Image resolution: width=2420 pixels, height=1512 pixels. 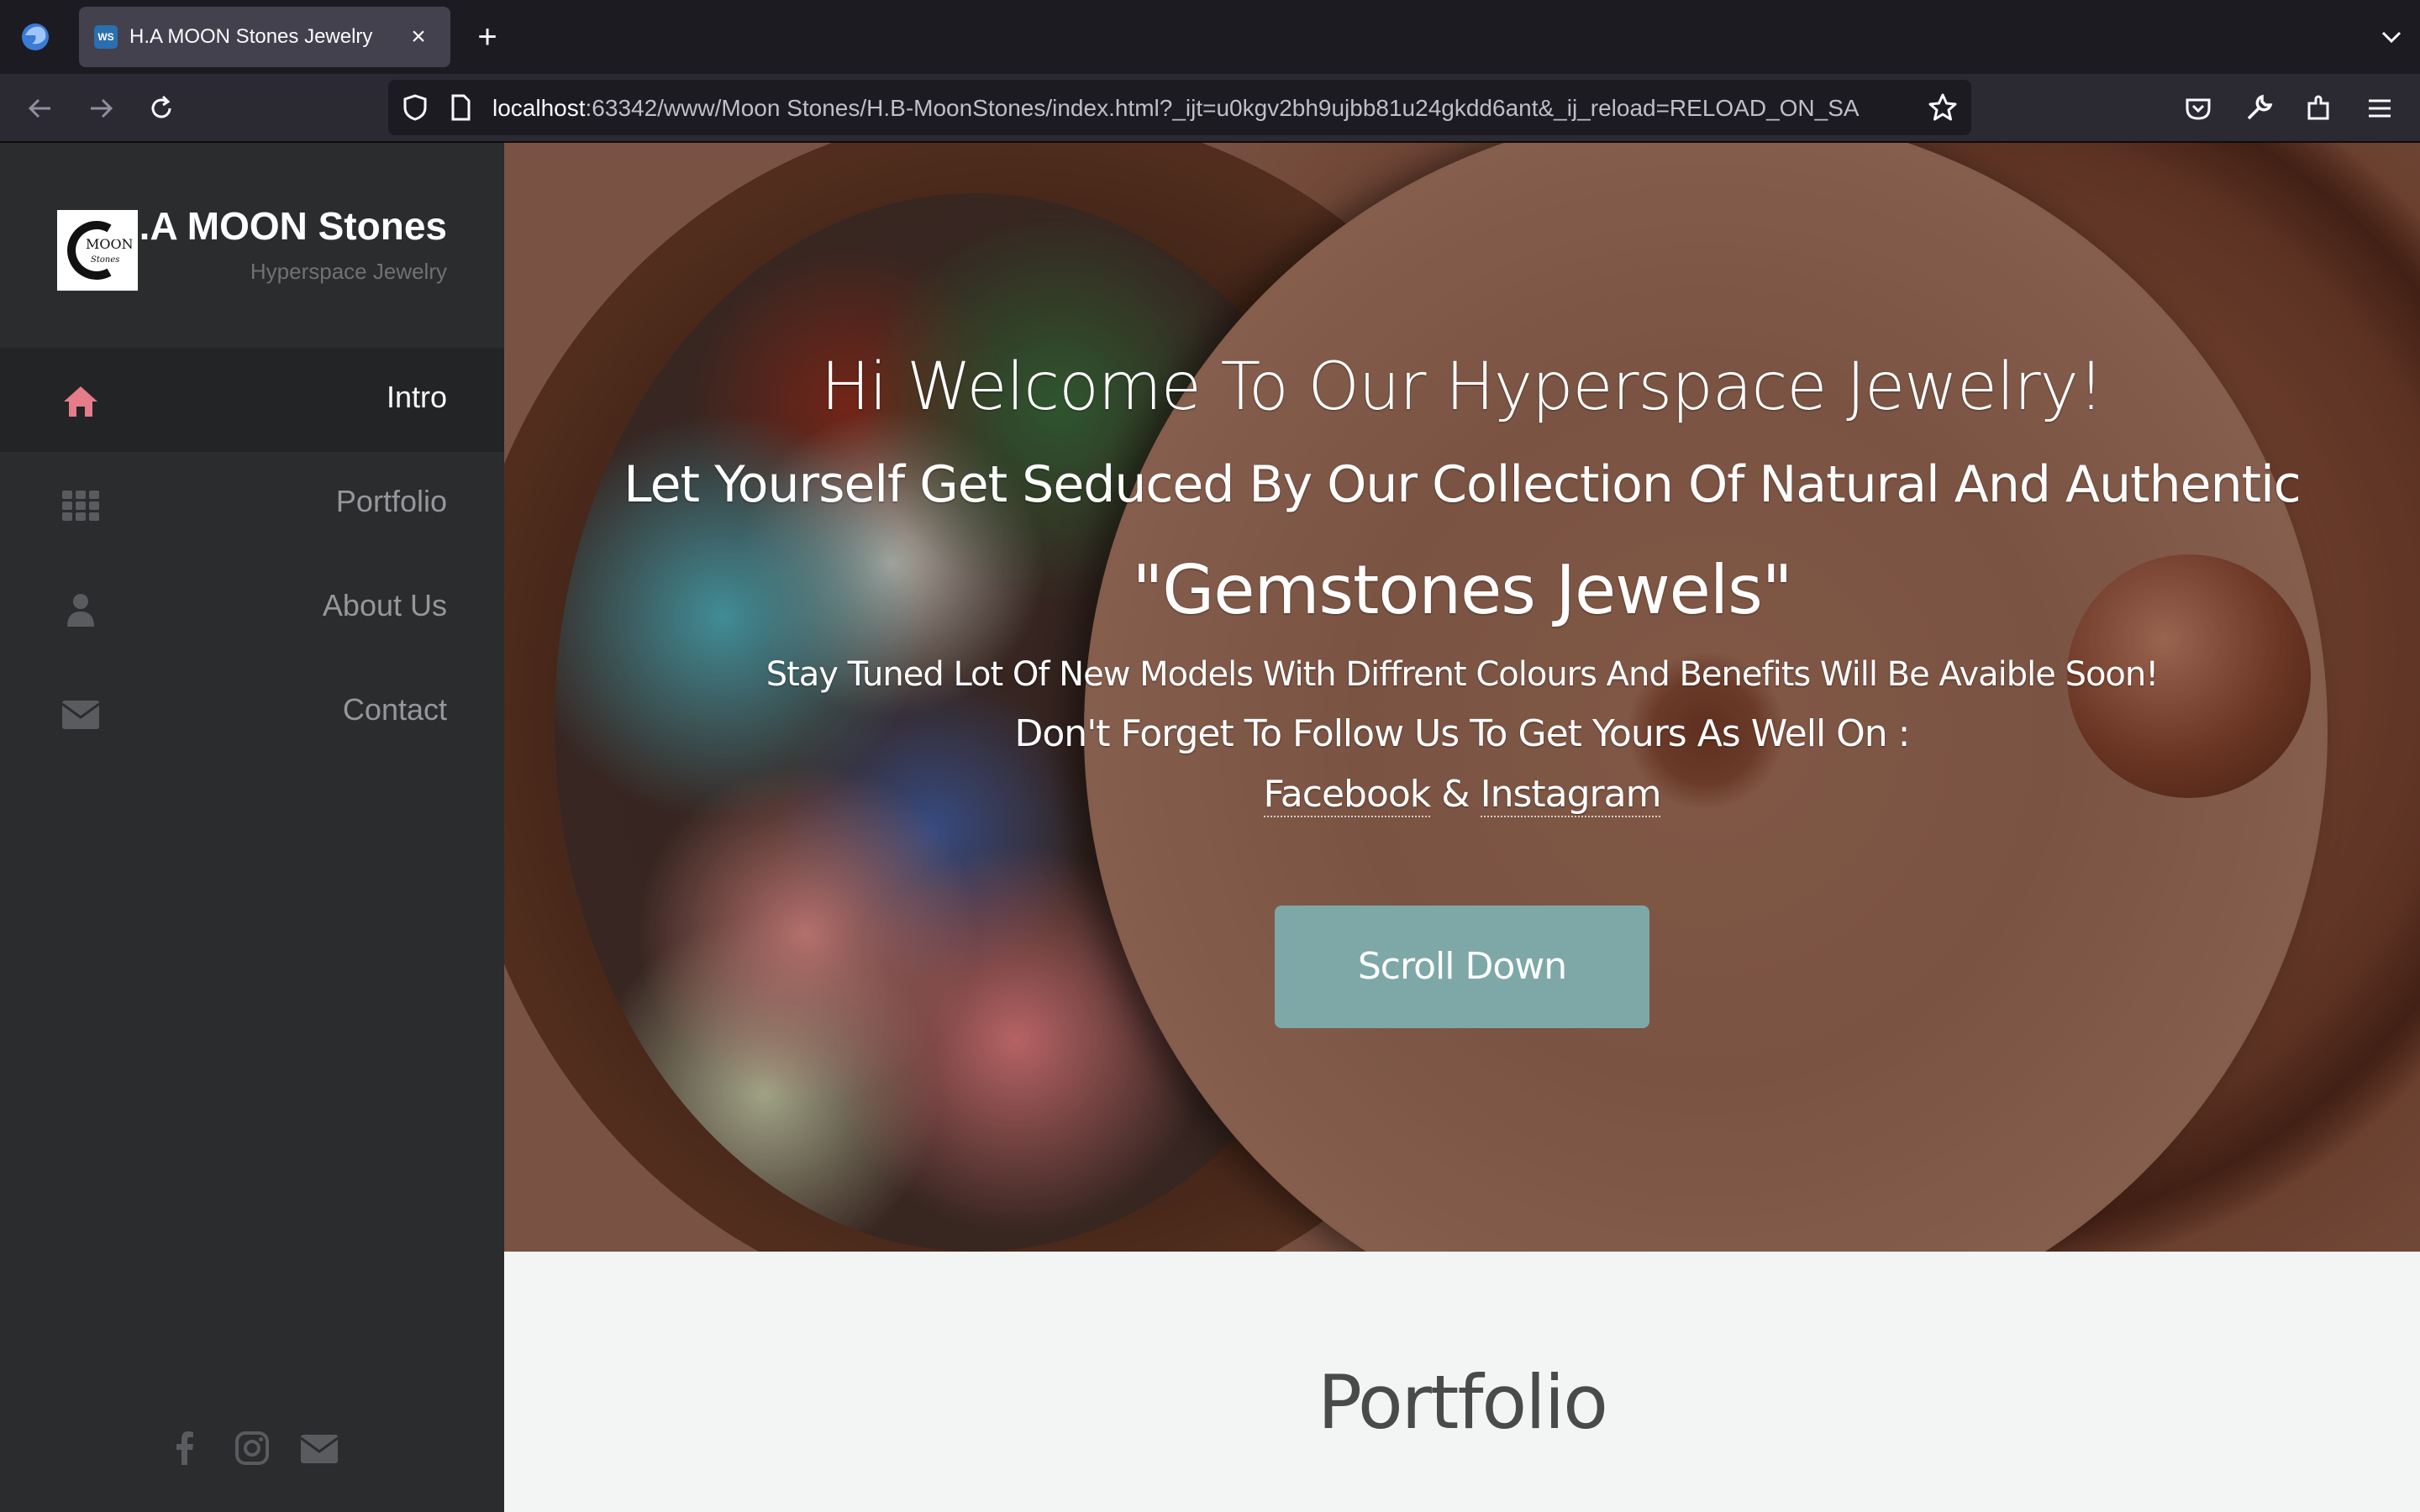 I want to click on pocket-icon, so click(x=2198, y=108).